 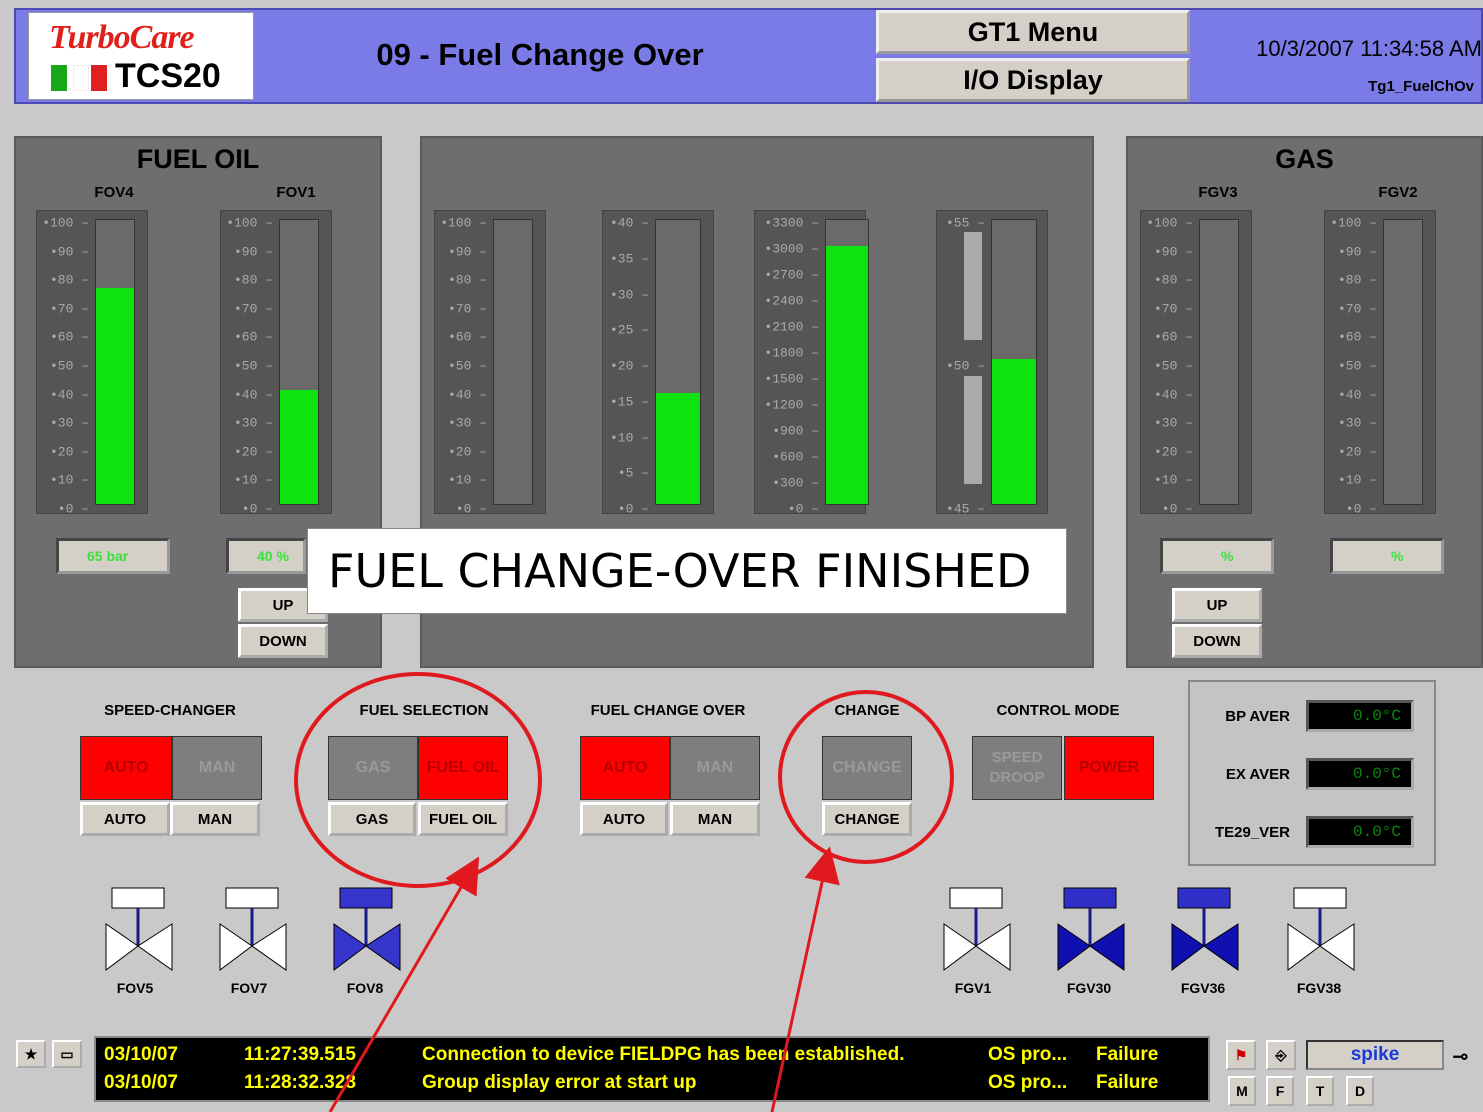 I want to click on annotation-arrows, so click(x=584, y=979).